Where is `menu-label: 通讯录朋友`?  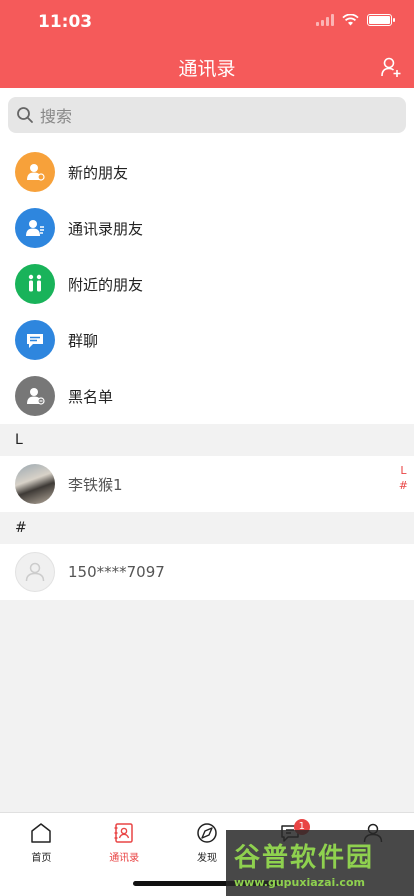 menu-label: 通讯录朋友 is located at coordinates (106, 228).